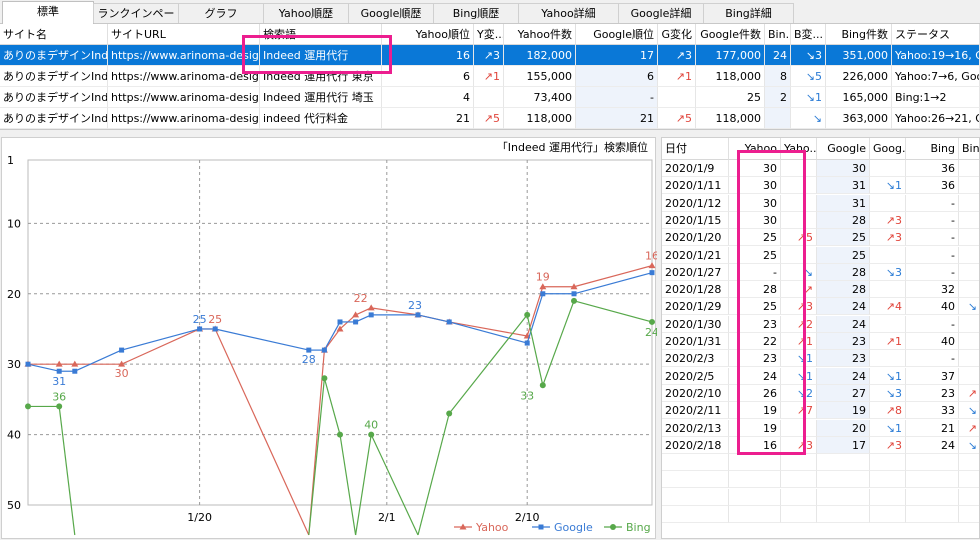 The image size is (980, 540). I want to click on tab-standard: 標準, so click(48, 12).